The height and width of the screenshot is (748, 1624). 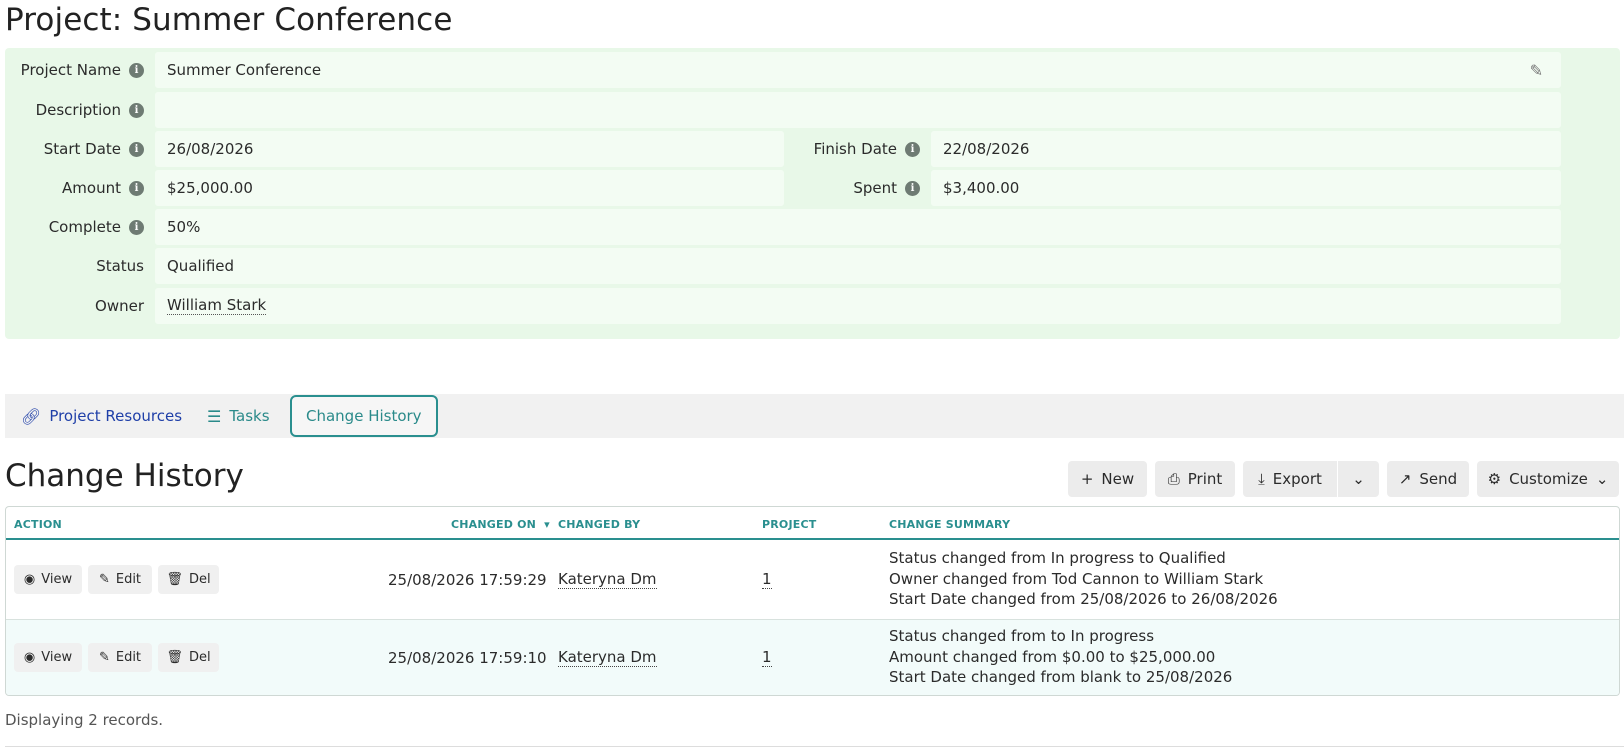 I want to click on start-date-value: 26/08/2026, so click(x=469, y=149).